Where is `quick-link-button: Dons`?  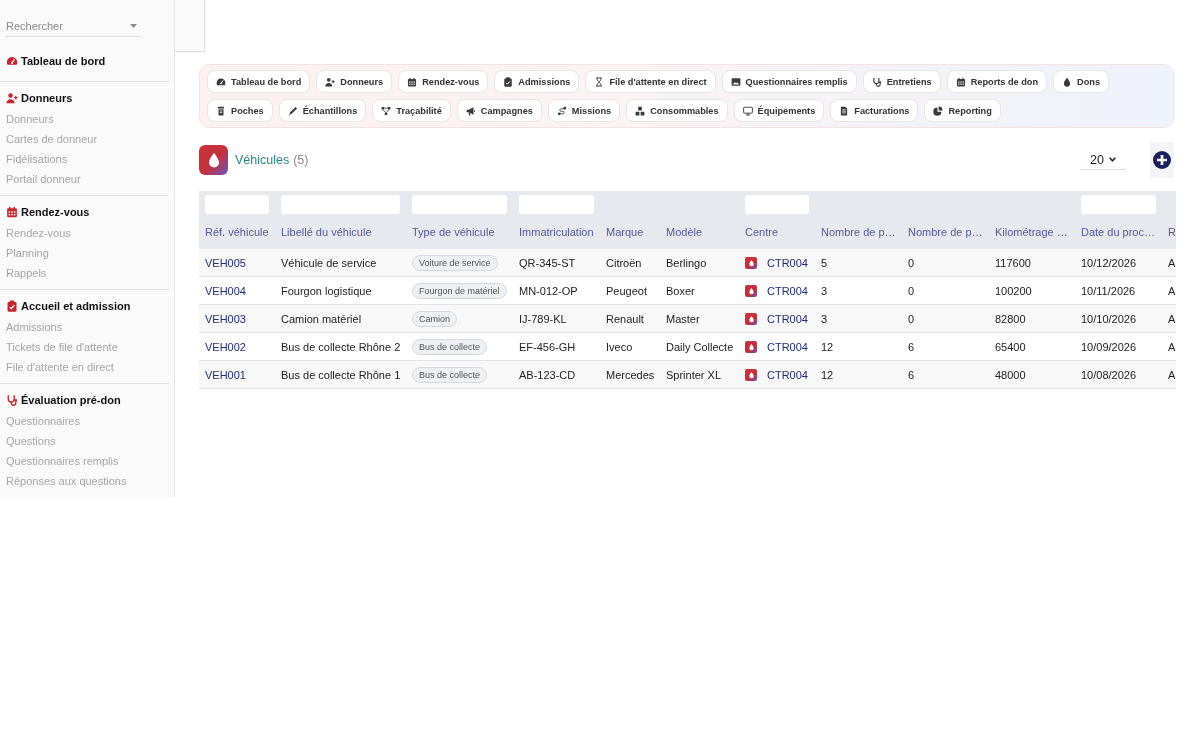
quick-link-button: Dons is located at coordinates (1081, 81).